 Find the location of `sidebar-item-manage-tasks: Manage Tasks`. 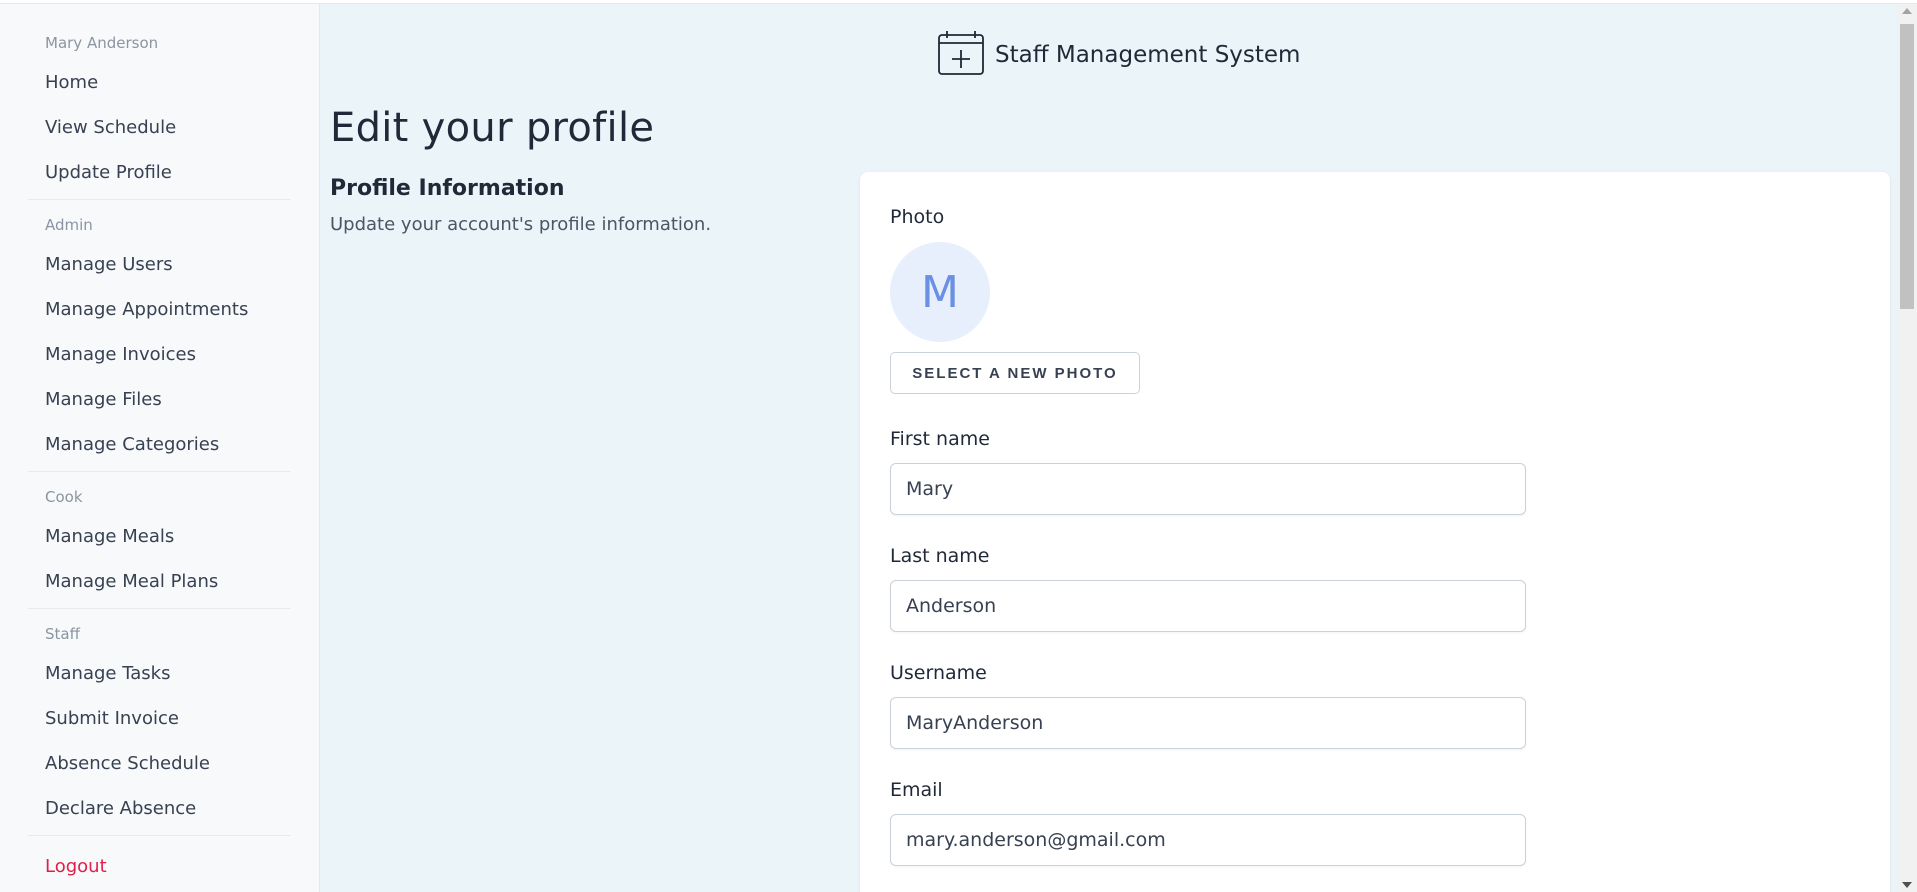

sidebar-item-manage-tasks: Manage Tasks is located at coordinates (159, 673).